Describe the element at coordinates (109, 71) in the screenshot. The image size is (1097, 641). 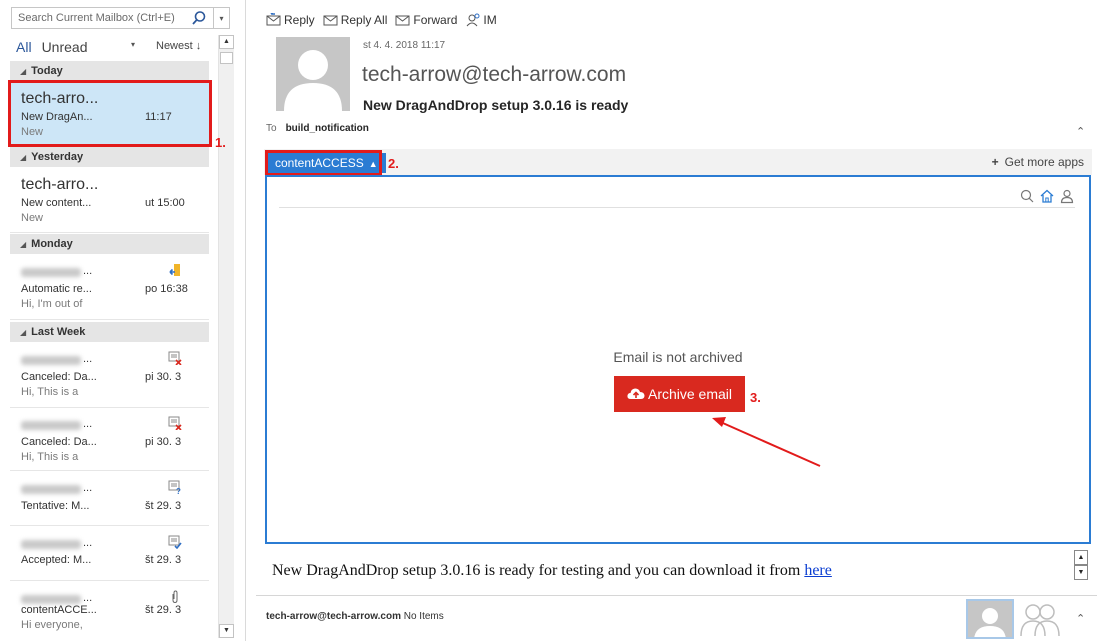
I see `group-header-today: ◢ Today` at that location.